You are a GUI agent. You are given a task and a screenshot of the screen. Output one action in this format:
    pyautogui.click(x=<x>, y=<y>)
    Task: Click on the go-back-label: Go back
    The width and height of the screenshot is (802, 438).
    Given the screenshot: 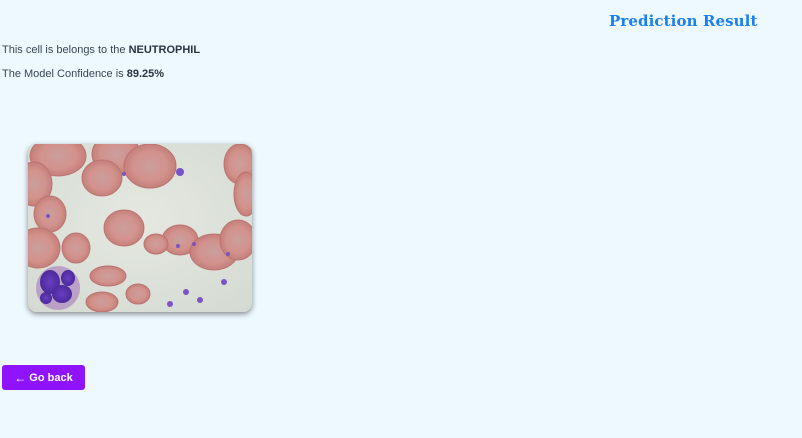 What is the action you would take?
    pyautogui.click(x=51, y=377)
    